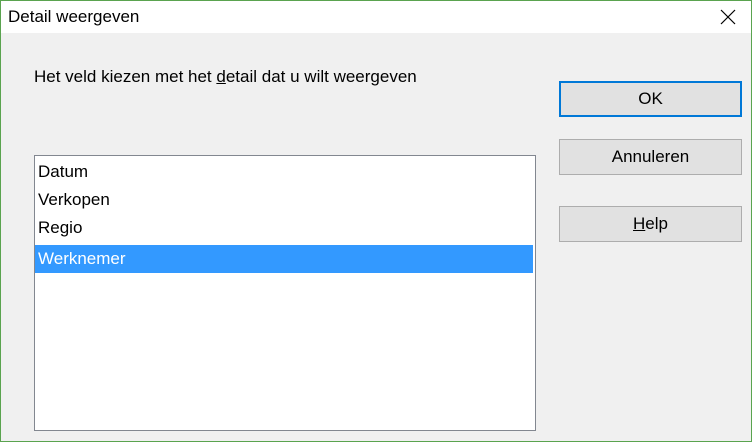 This screenshot has height=442, width=752. What do you see at coordinates (650, 99) in the screenshot?
I see `ok-button: OK` at bounding box center [650, 99].